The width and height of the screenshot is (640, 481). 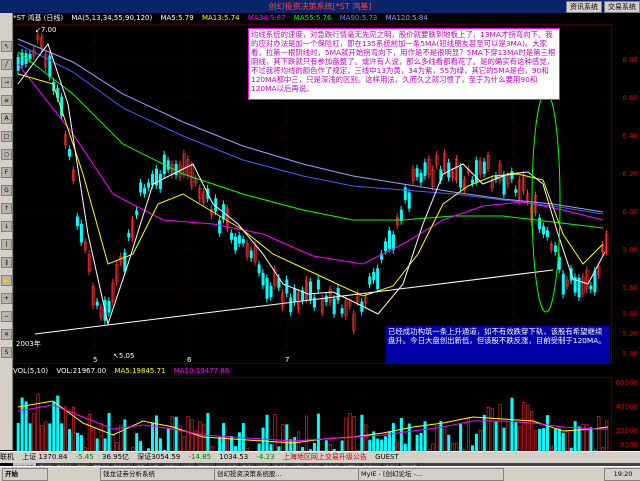 What do you see at coordinates (622, 7) in the screenshot?
I see `trade-system-button: 交易系统` at bounding box center [622, 7].